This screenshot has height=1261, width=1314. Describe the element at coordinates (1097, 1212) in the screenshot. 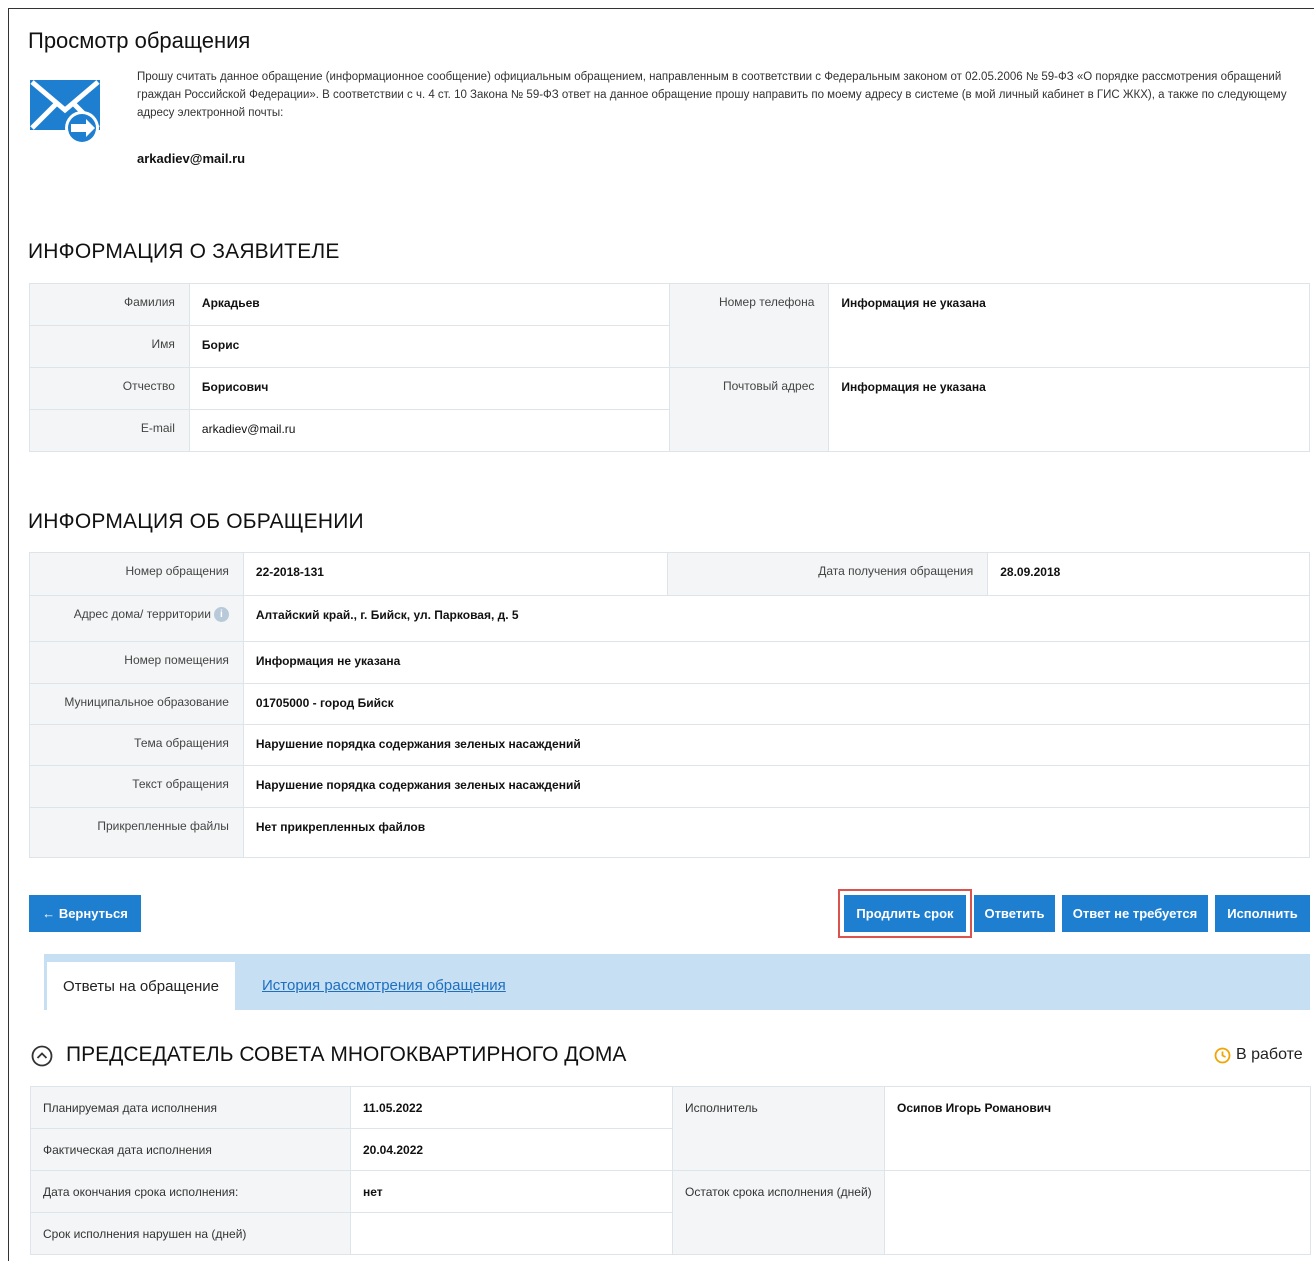

I see `remaining-value` at that location.